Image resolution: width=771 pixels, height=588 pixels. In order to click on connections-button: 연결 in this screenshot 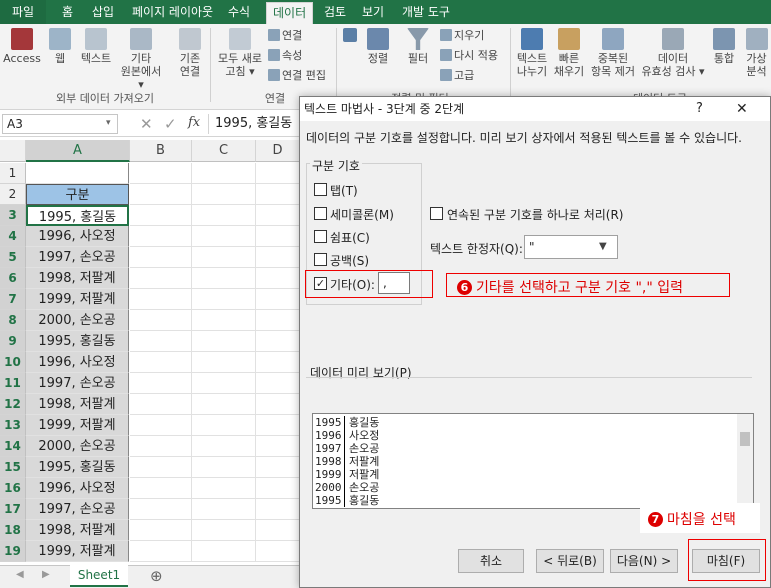, I will do `click(285, 36)`.